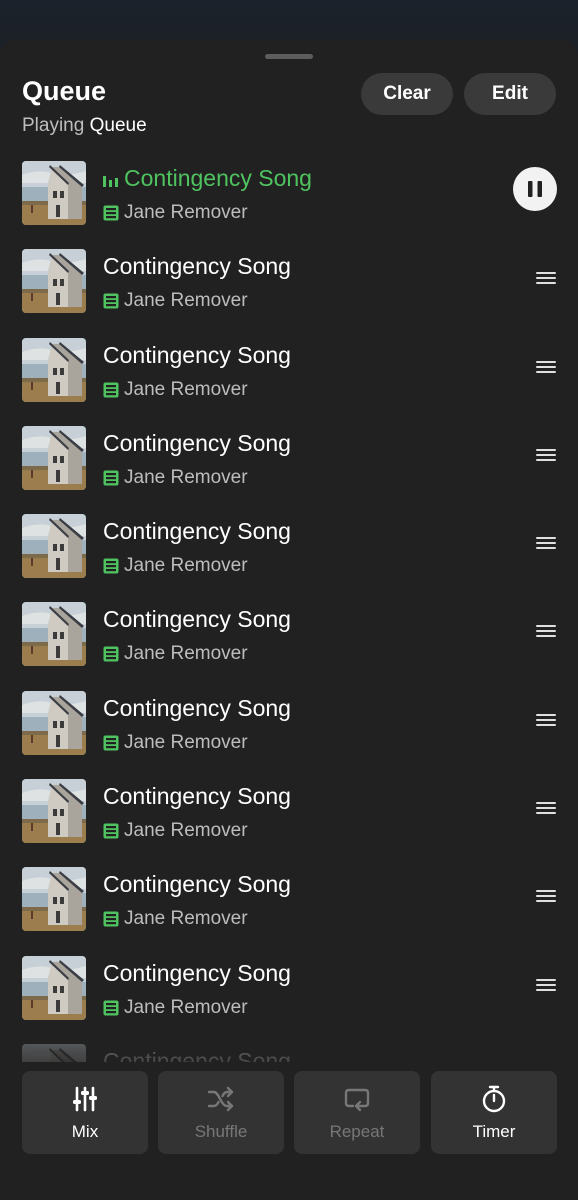  I want to click on equalizer-icon, so click(110, 181).